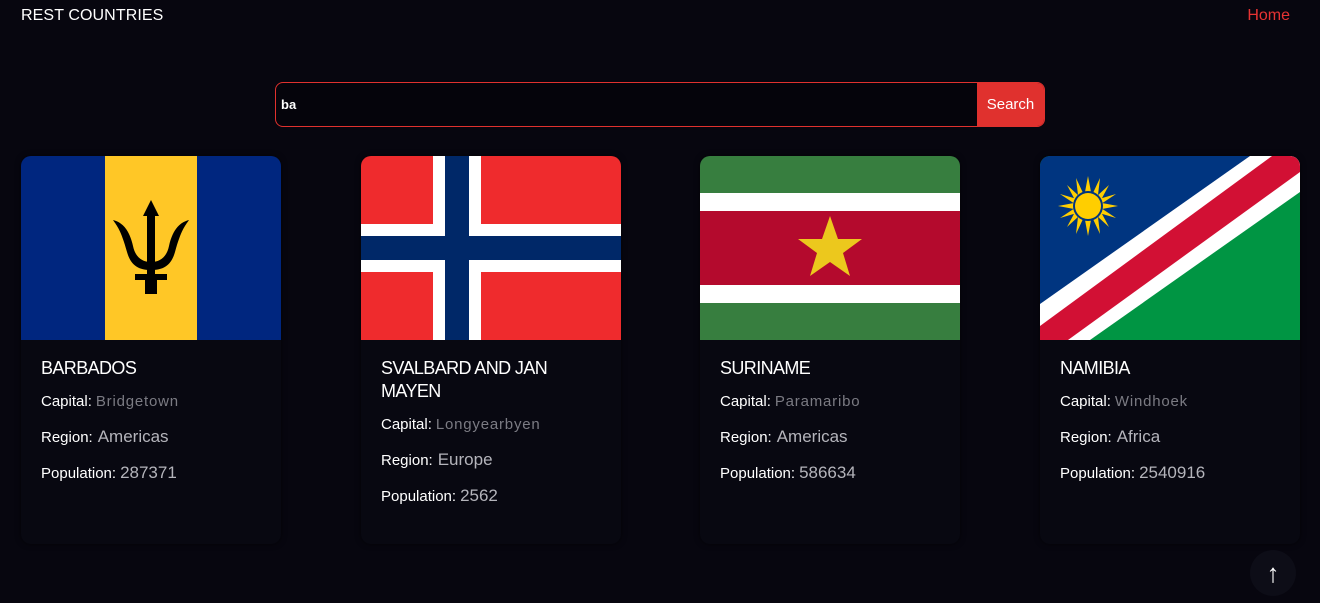 The height and width of the screenshot is (603, 1320). What do you see at coordinates (1151, 401) in the screenshot?
I see `capital-value: Windhoek` at bounding box center [1151, 401].